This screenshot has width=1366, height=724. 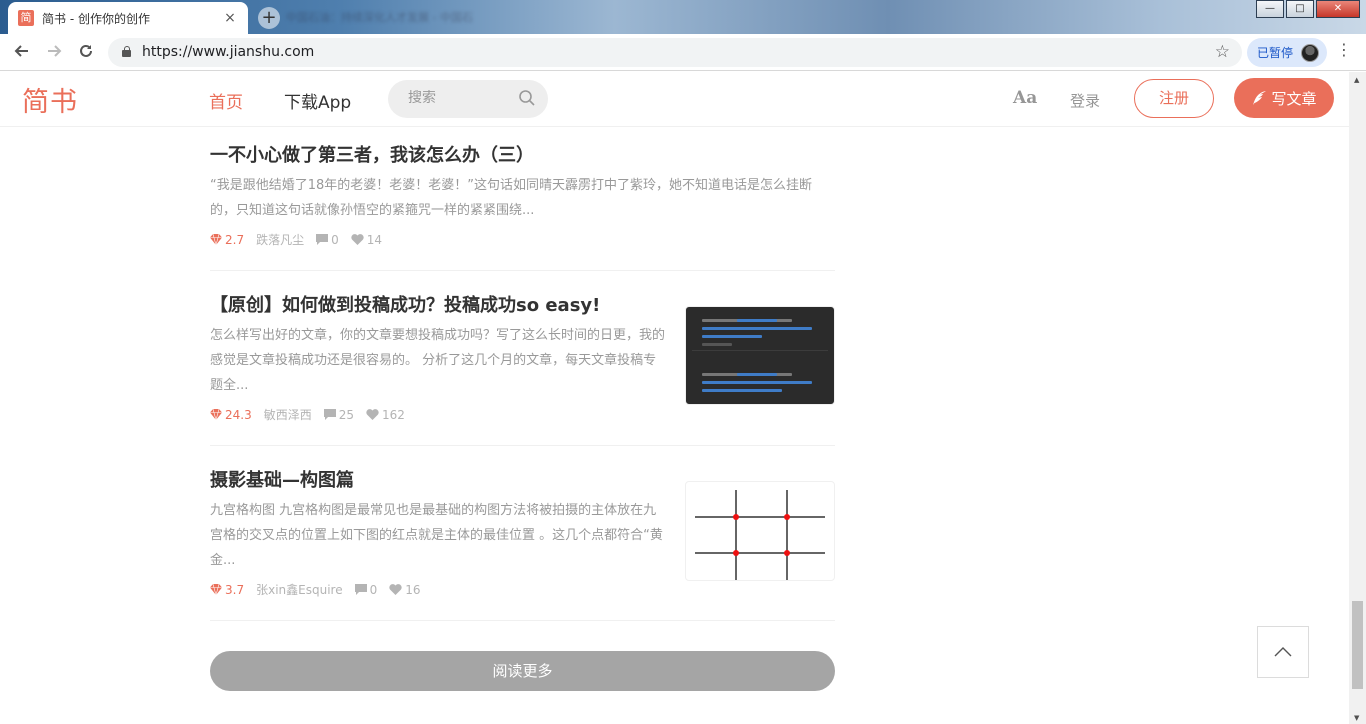 I want to click on kebab-menu-icon: ⋮, so click(x=1344, y=49).